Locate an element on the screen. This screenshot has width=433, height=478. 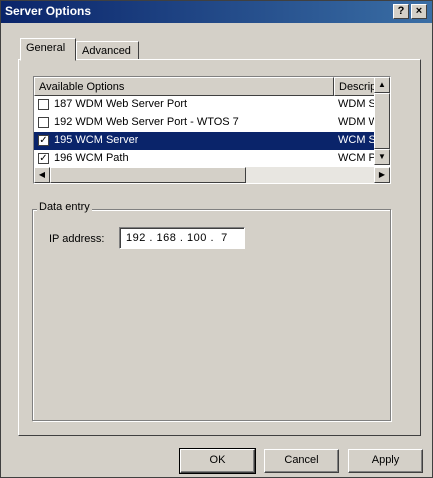
option-description: WCM Path is located at coordinates (358, 158).